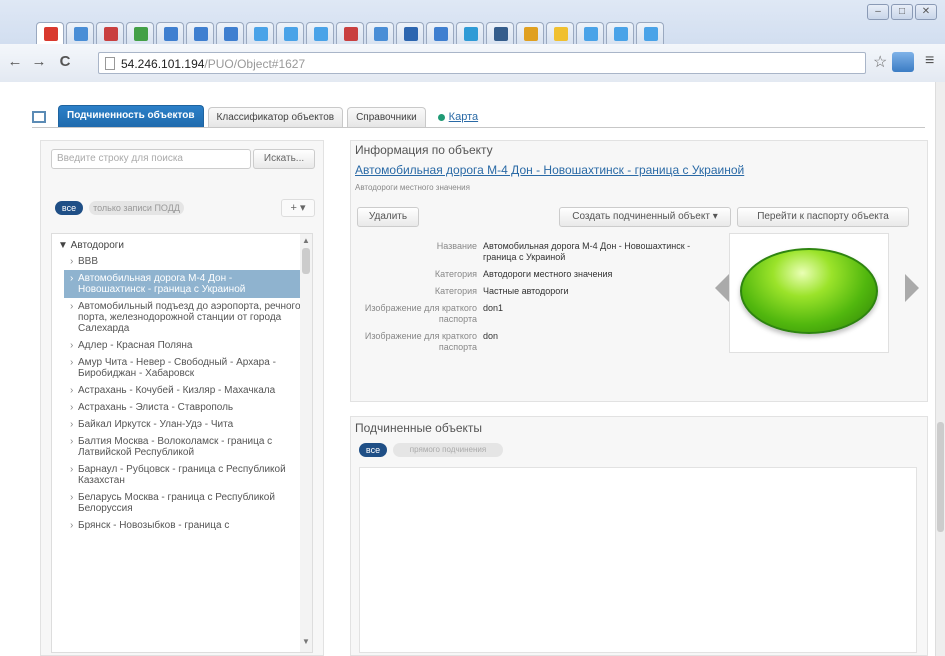  What do you see at coordinates (213, 64) in the screenshot?
I see `url-text: 54.246.101.194/PUO/Object#1627` at bounding box center [213, 64].